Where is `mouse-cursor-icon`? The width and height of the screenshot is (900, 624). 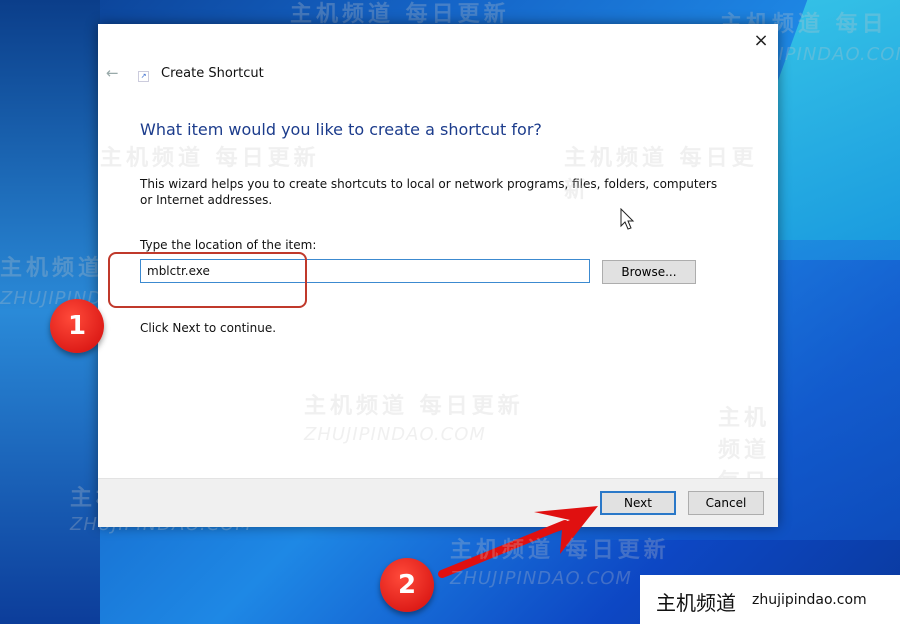 mouse-cursor-icon is located at coordinates (627, 219).